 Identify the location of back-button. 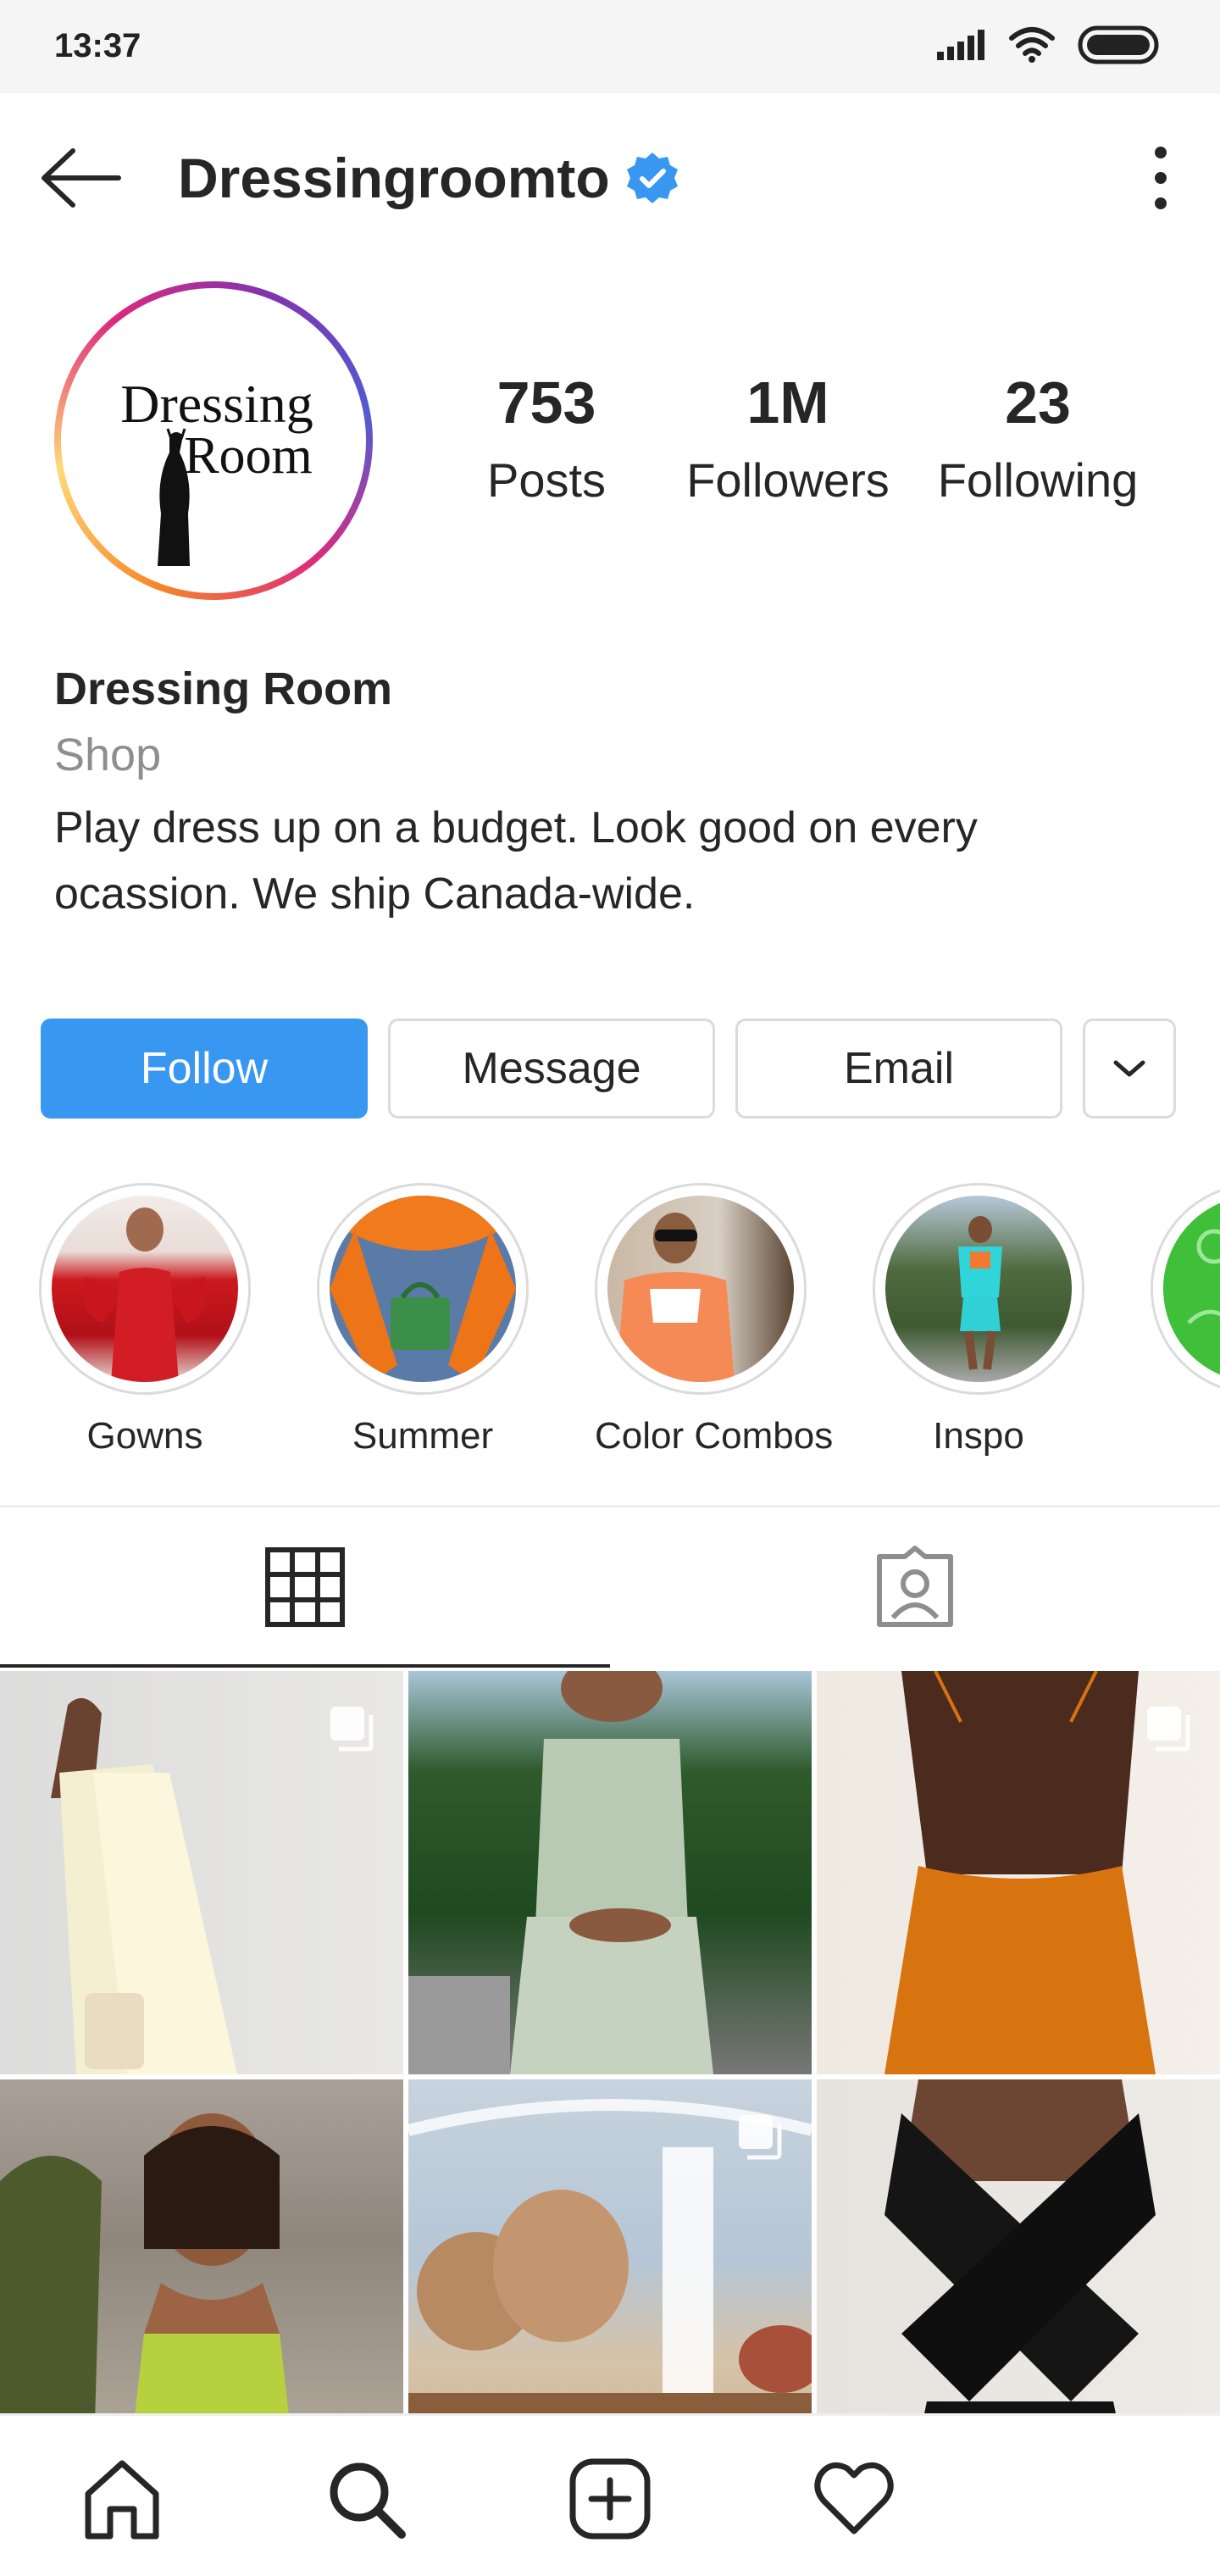
(80, 178).